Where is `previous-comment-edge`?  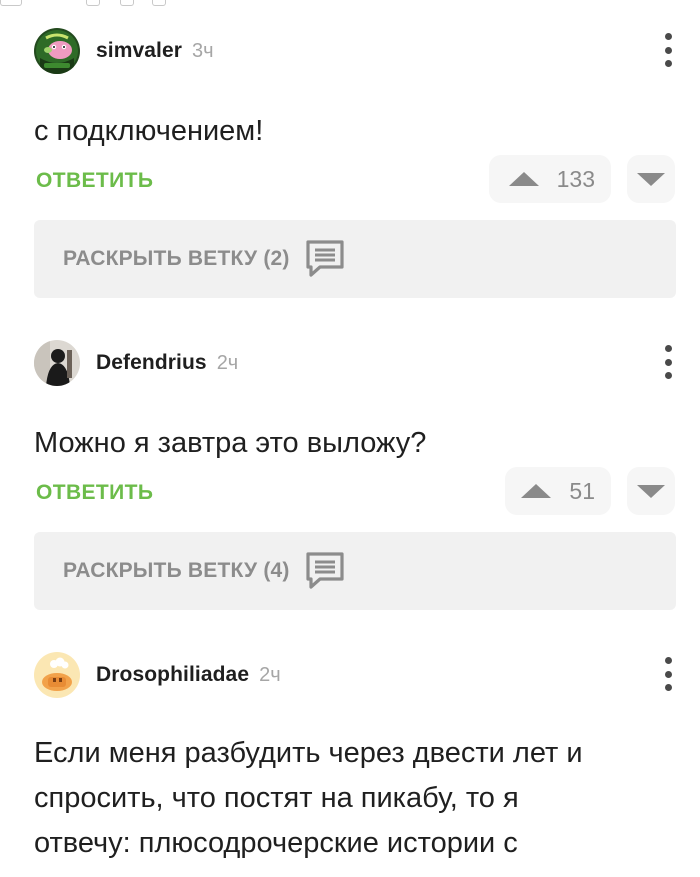 previous-comment-edge is located at coordinates (350, 4).